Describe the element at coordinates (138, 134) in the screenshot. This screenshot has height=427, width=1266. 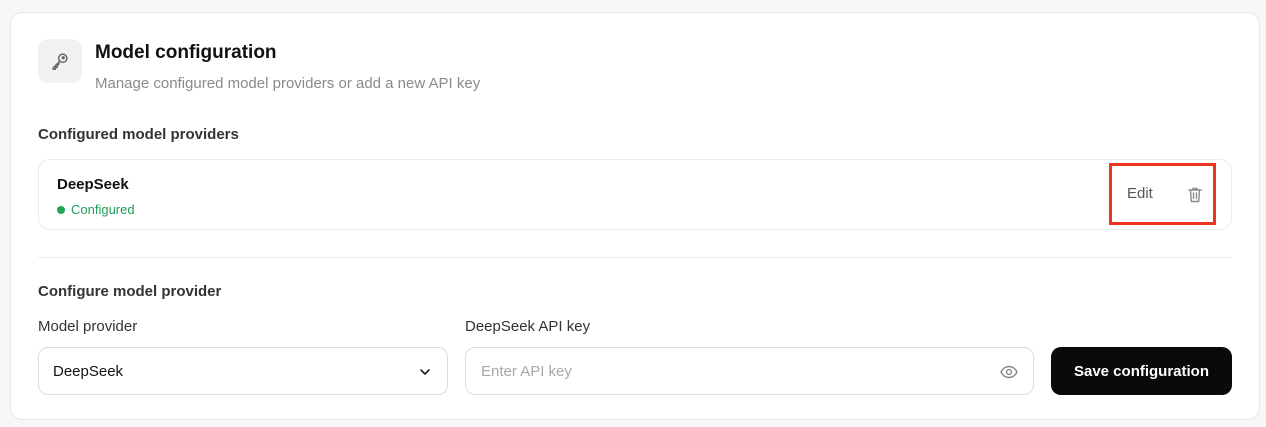
I see `configured-providers-heading: Configured model providers` at that location.